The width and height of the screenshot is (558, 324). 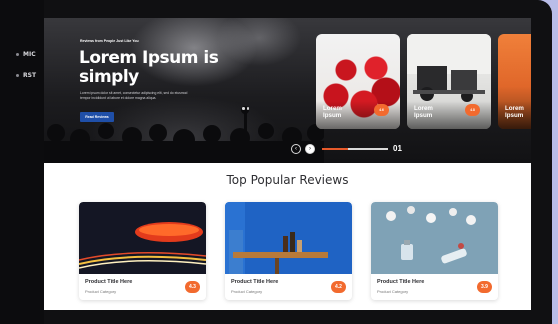 I want to click on perfume-illustration, so click(x=434, y=238).